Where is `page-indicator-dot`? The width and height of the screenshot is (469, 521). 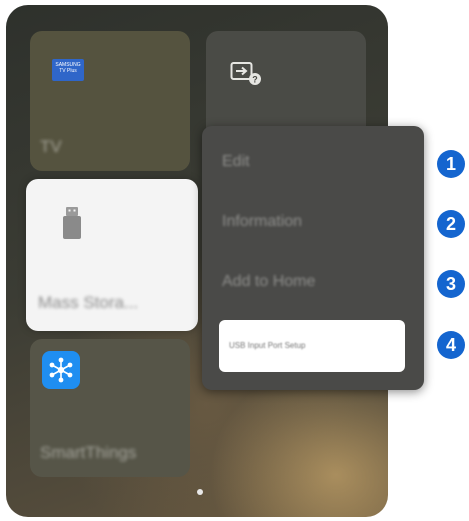 page-indicator-dot is located at coordinates (200, 492).